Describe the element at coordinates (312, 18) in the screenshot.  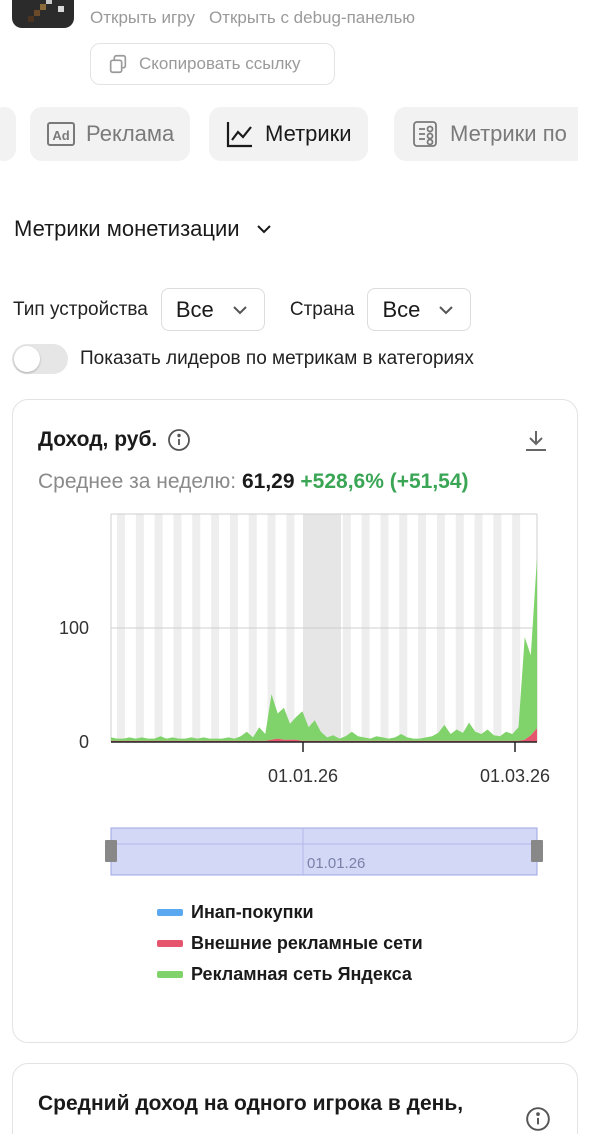
I see `open-debug-link: Открыть с debug-панелью` at that location.